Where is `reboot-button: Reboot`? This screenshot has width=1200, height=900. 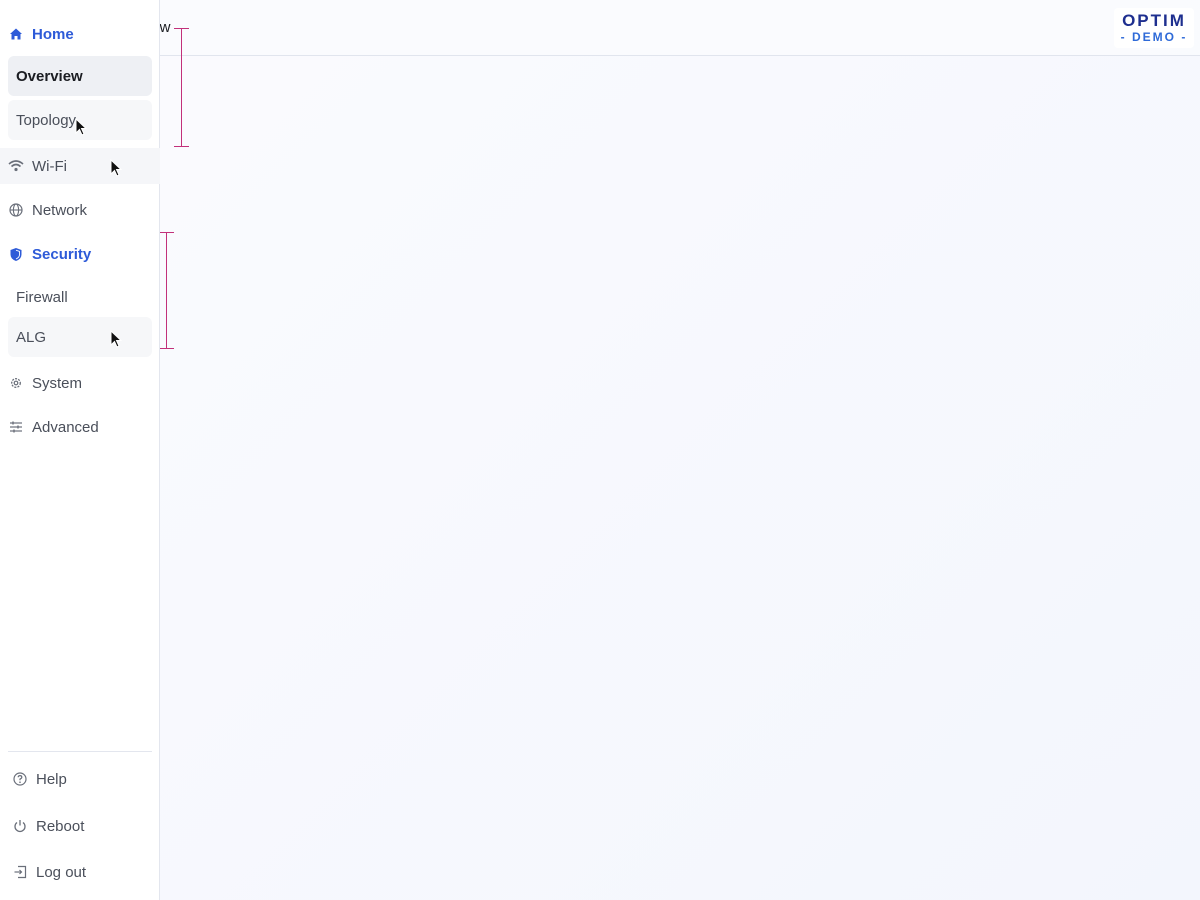
reboot-button: Reboot is located at coordinates (80, 826).